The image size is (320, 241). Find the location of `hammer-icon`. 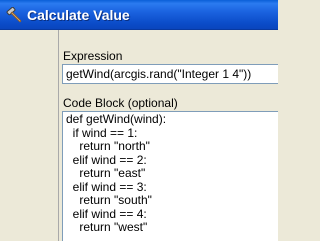

hammer-icon is located at coordinates (14, 15).